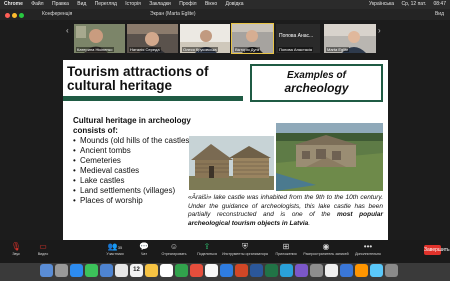  I want to click on photos-icon, so click(121, 270).